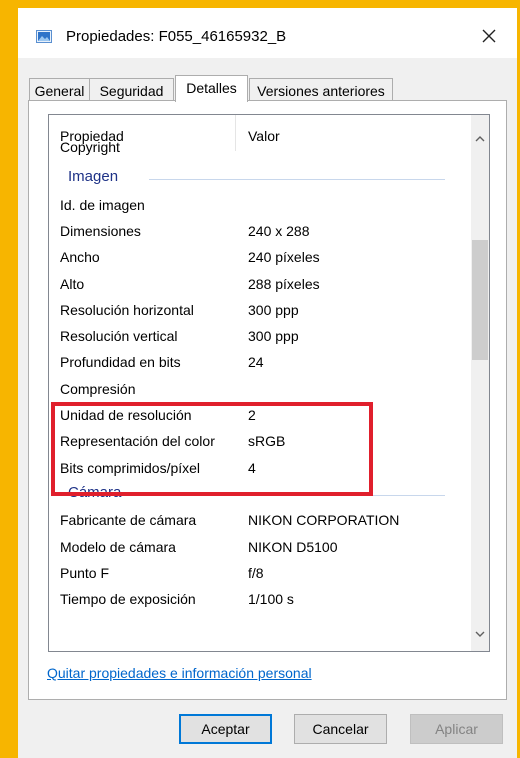 This screenshot has width=520, height=758. Describe the element at coordinates (297, 179) in the screenshot. I see `group-divider` at that location.